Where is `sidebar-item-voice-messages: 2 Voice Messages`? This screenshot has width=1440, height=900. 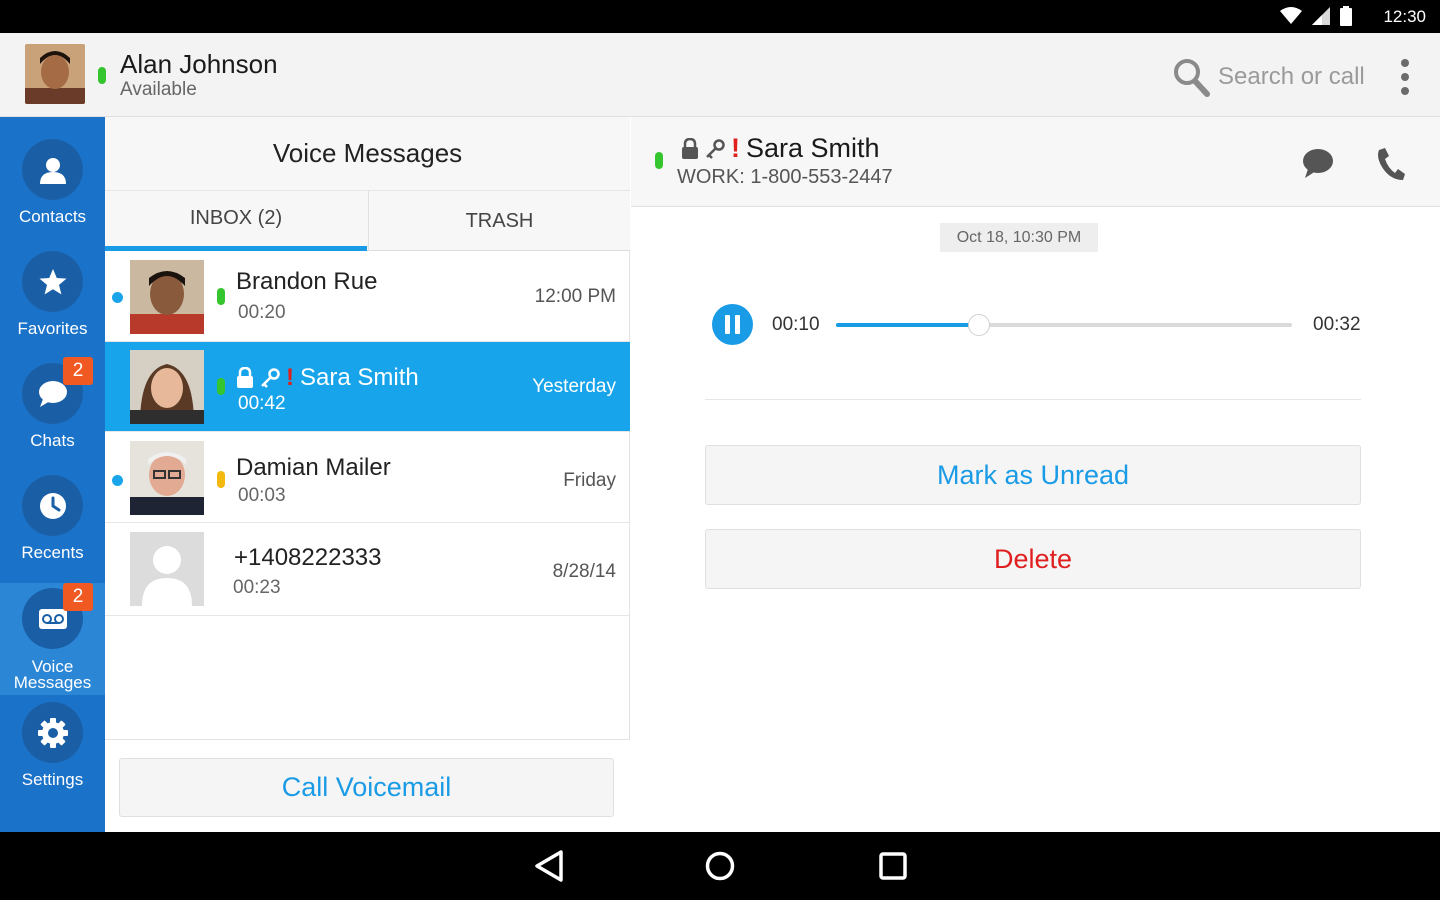
sidebar-item-voice-messages: 2 Voice Messages is located at coordinates (52, 639).